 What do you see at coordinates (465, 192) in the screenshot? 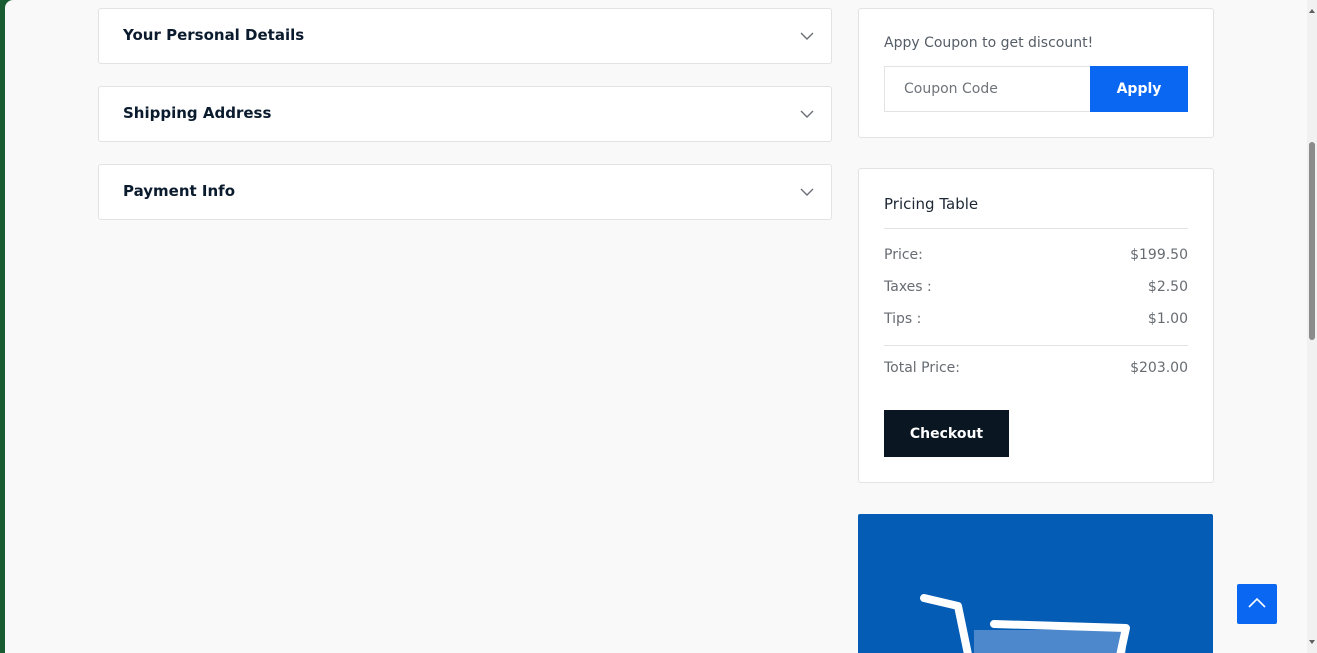
I see `accordion-payment-info: Payment Info` at bounding box center [465, 192].